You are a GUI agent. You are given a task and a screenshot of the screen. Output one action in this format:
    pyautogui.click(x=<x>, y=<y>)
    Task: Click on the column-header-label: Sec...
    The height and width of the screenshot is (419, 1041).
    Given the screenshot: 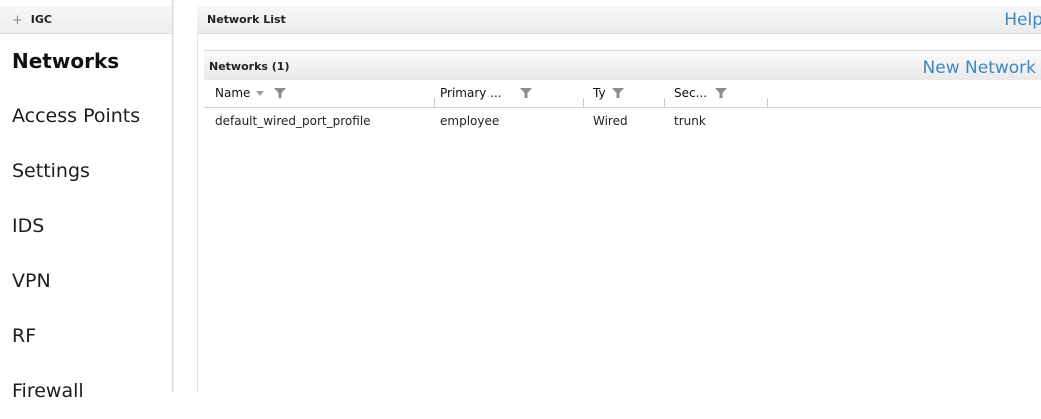 What is the action you would take?
    pyautogui.click(x=691, y=93)
    